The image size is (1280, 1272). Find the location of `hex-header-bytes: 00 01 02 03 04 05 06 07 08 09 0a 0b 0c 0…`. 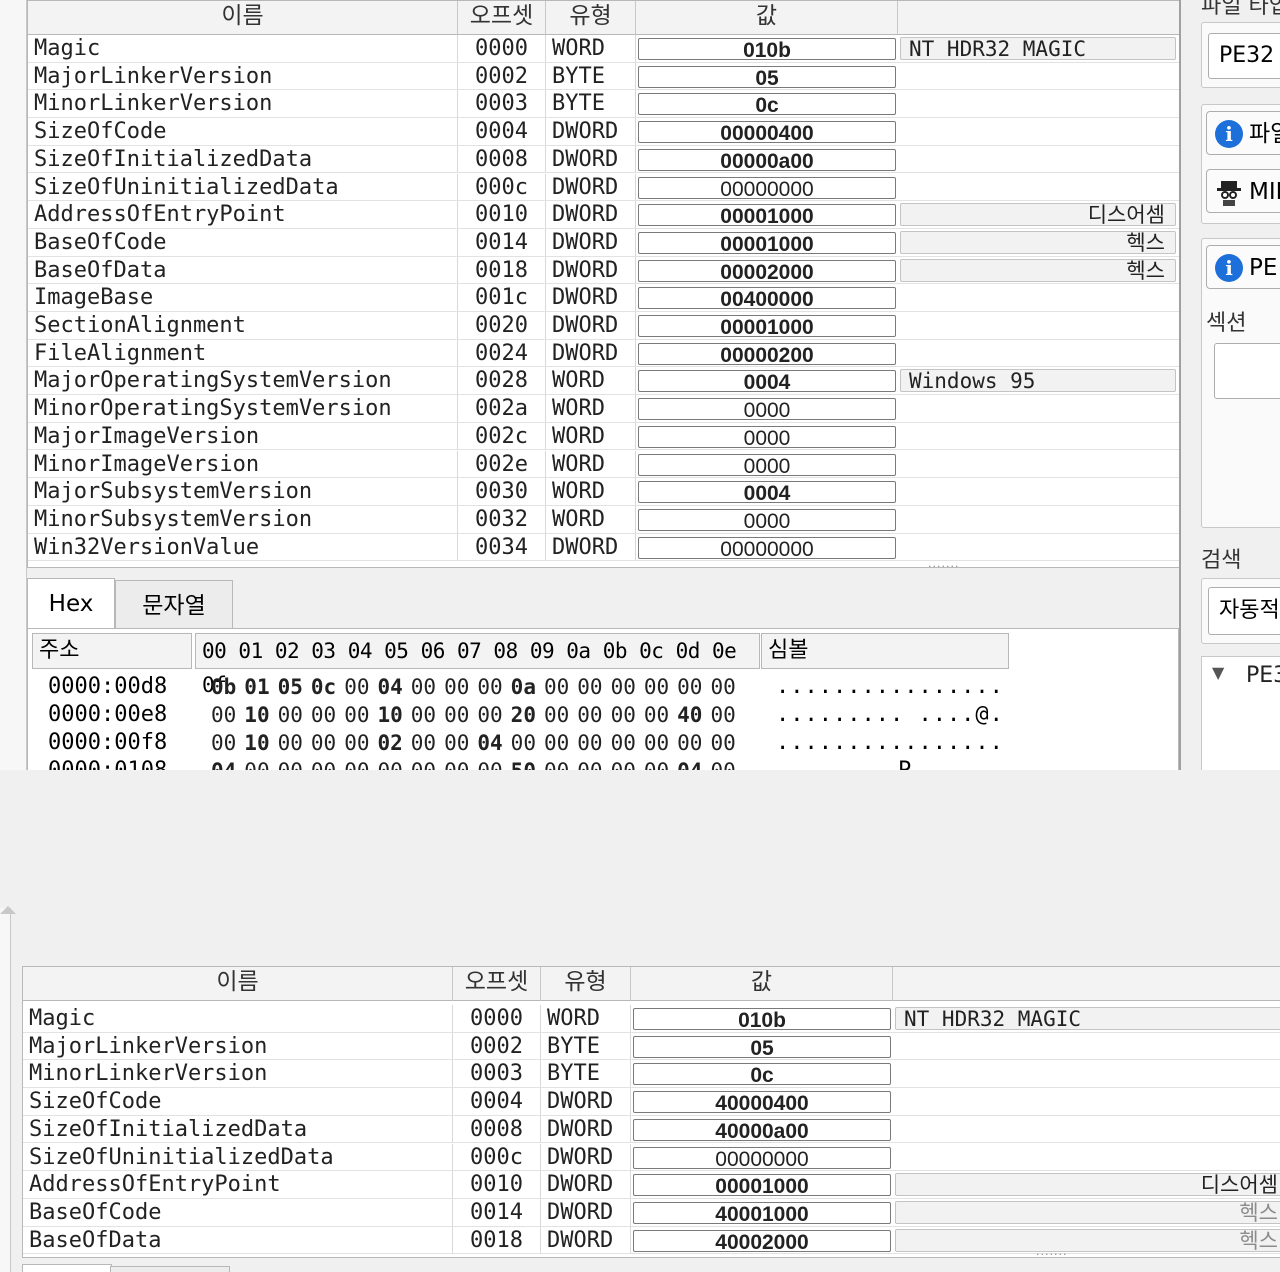

hex-header-bytes: 00 01 02 03 04 05 06 07 08 09 0a 0b 0c 0… is located at coordinates (477, 665).